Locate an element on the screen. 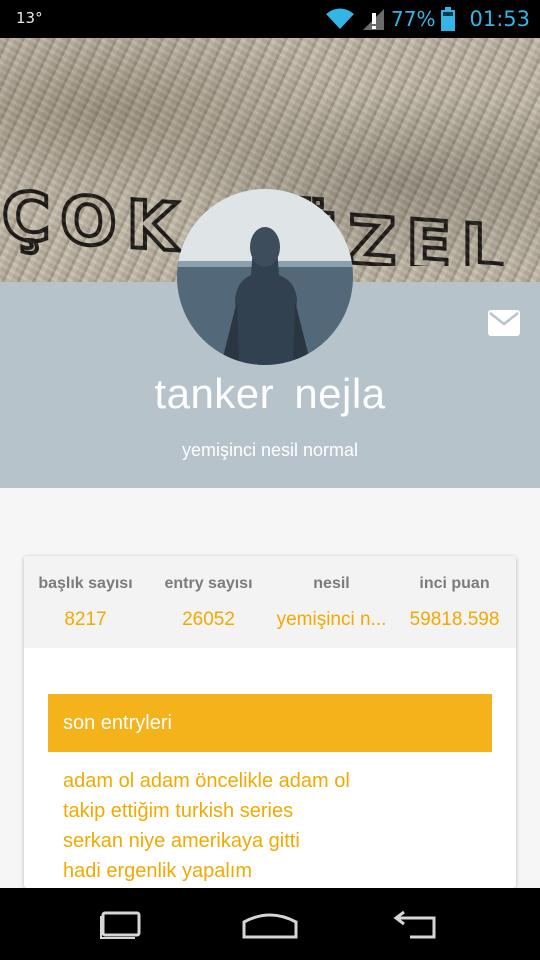  recent-entries-header: son entryleri is located at coordinates (270, 723).